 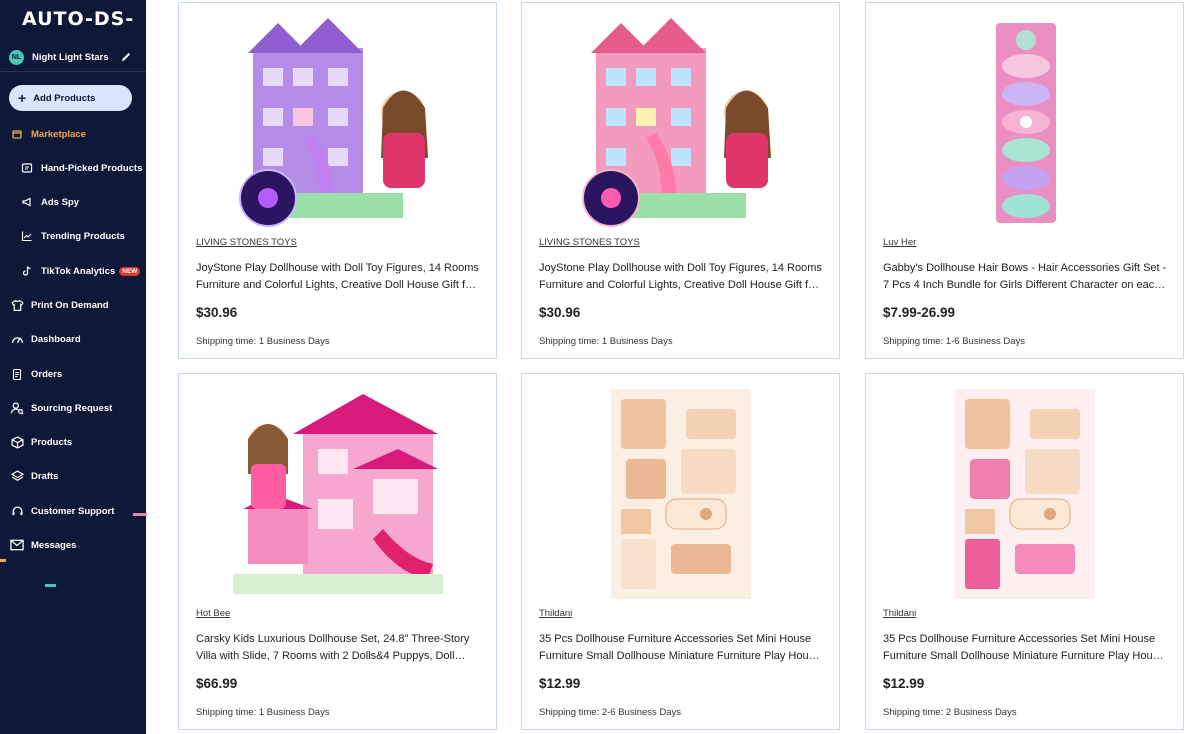 I want to click on nav-label: Marketplace, so click(x=58, y=134).